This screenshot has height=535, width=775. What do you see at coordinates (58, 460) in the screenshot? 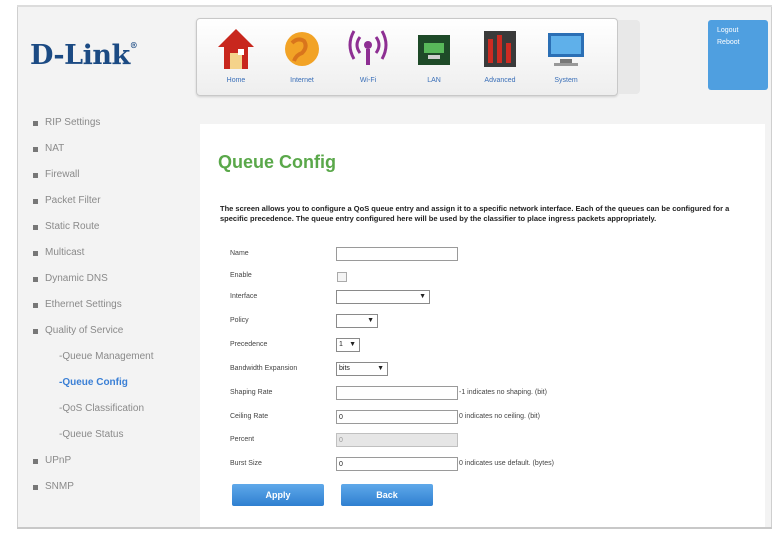
I see `sidebar-item-label: UPnP` at bounding box center [58, 460].